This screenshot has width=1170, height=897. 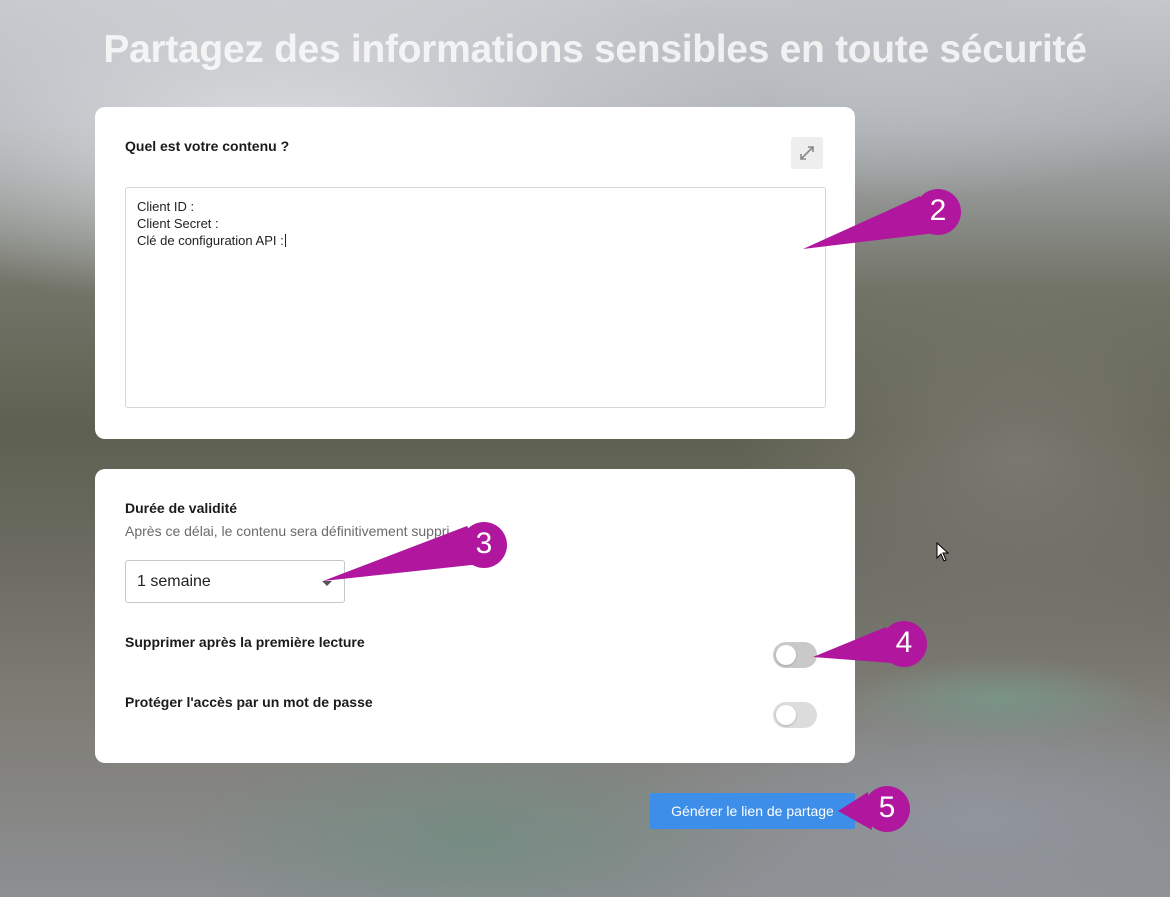 I want to click on callout-5-bubble, so click(x=887, y=809).